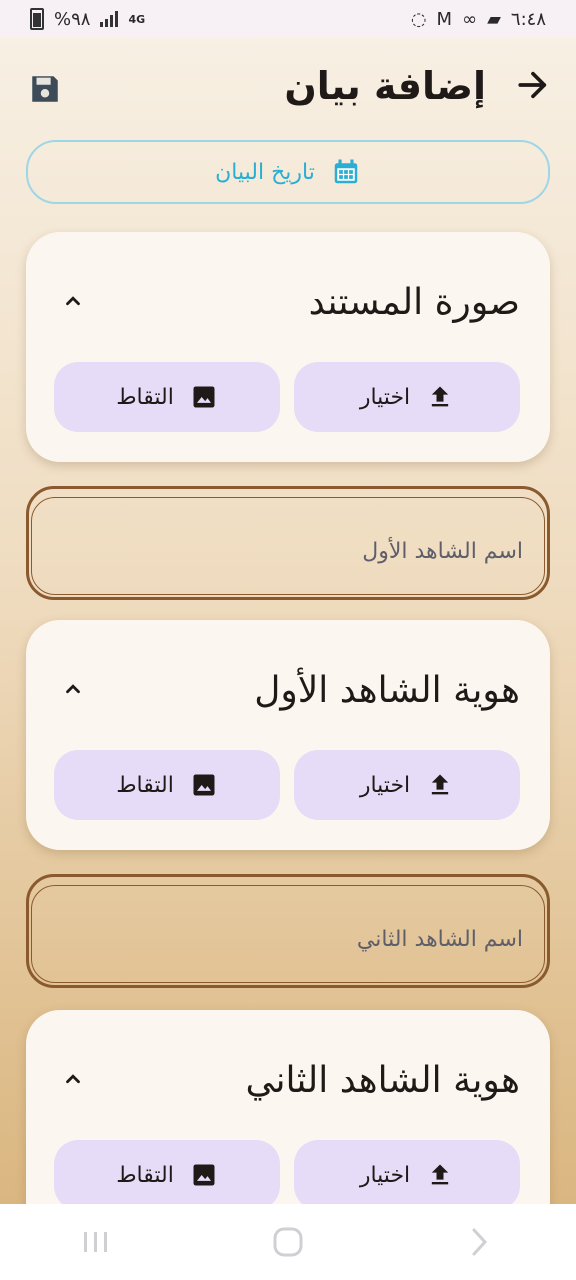 Image resolution: width=576 pixels, height=1280 pixels. I want to click on signal-icon, so click(109, 19).